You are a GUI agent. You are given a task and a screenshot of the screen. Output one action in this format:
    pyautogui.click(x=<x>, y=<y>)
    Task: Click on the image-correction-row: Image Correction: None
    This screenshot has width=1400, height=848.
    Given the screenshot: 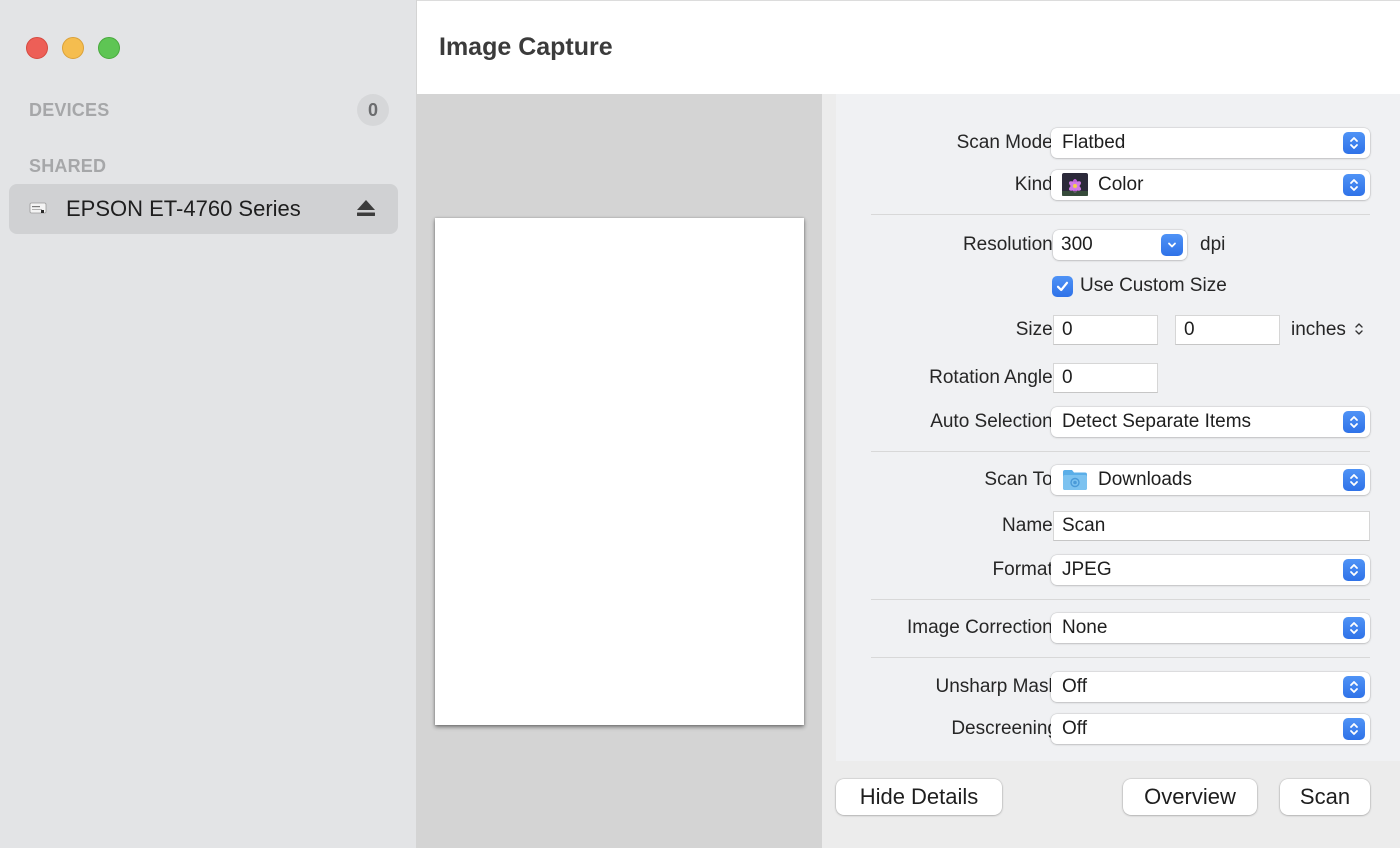 What is the action you would take?
    pyautogui.click(x=1118, y=628)
    